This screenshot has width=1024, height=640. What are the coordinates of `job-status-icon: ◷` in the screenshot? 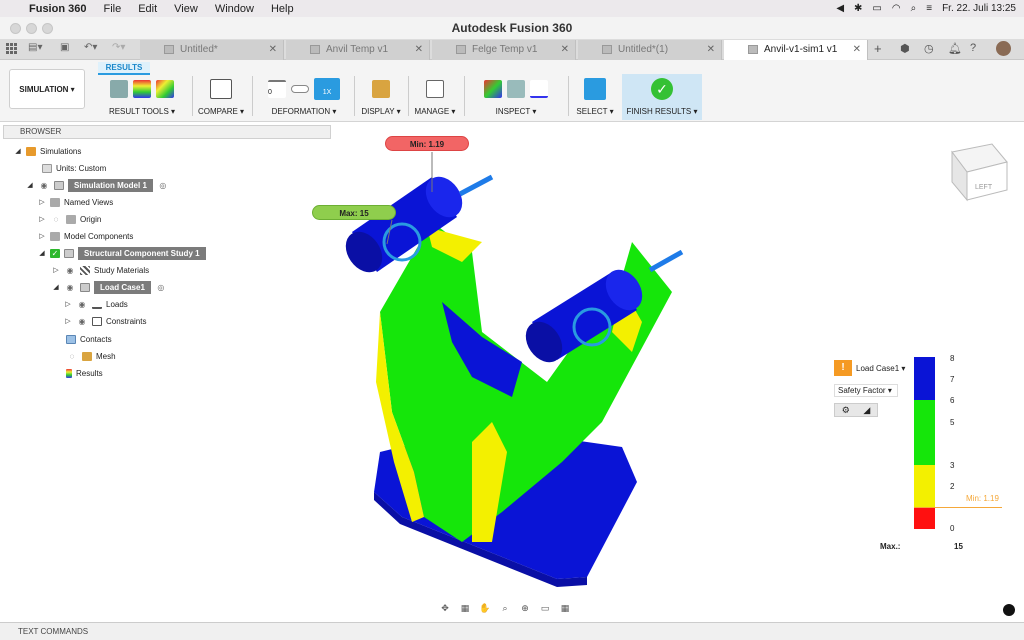 It's located at (929, 48).